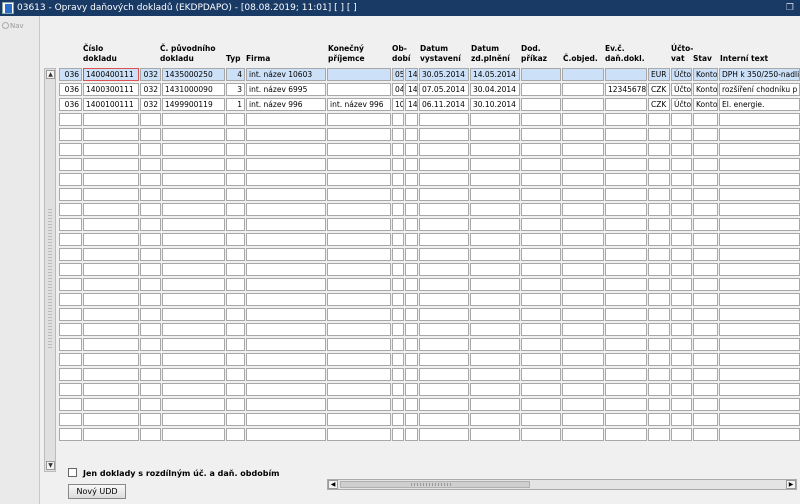 This screenshot has width=800, height=504. Describe the element at coordinates (490, 54) in the screenshot. I see `column-header-zdplneni: Datum zd.plnění` at that location.